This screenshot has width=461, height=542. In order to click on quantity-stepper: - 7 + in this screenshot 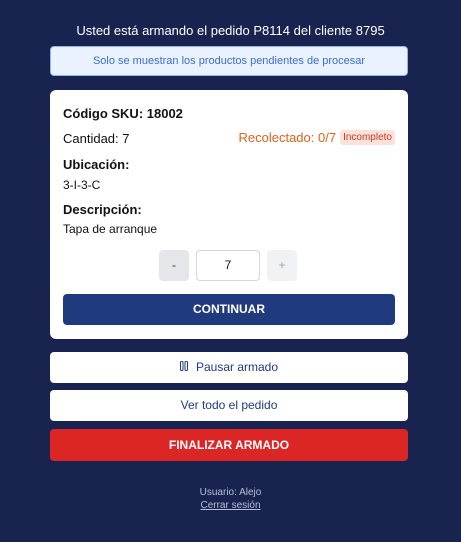, I will do `click(228, 265)`.